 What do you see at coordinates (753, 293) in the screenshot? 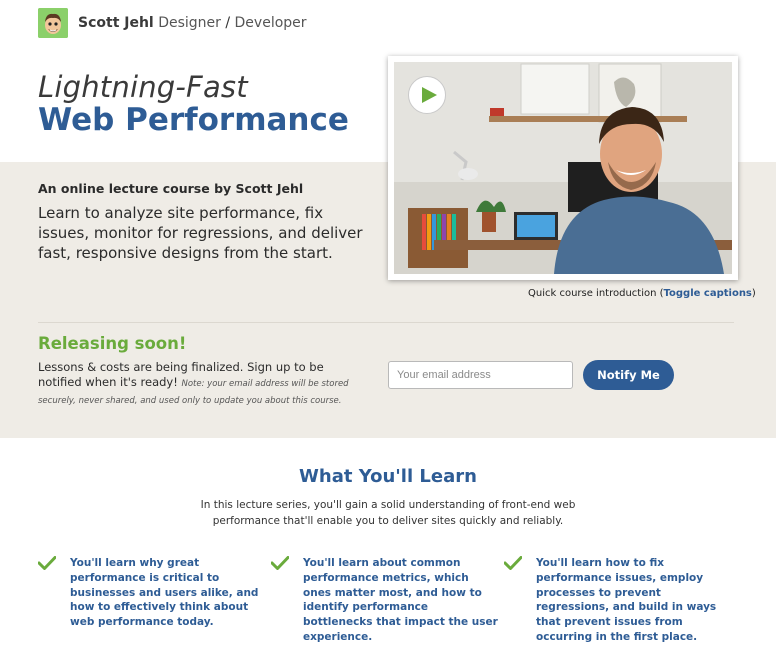
I see `caption-close-paren: )` at bounding box center [753, 293].